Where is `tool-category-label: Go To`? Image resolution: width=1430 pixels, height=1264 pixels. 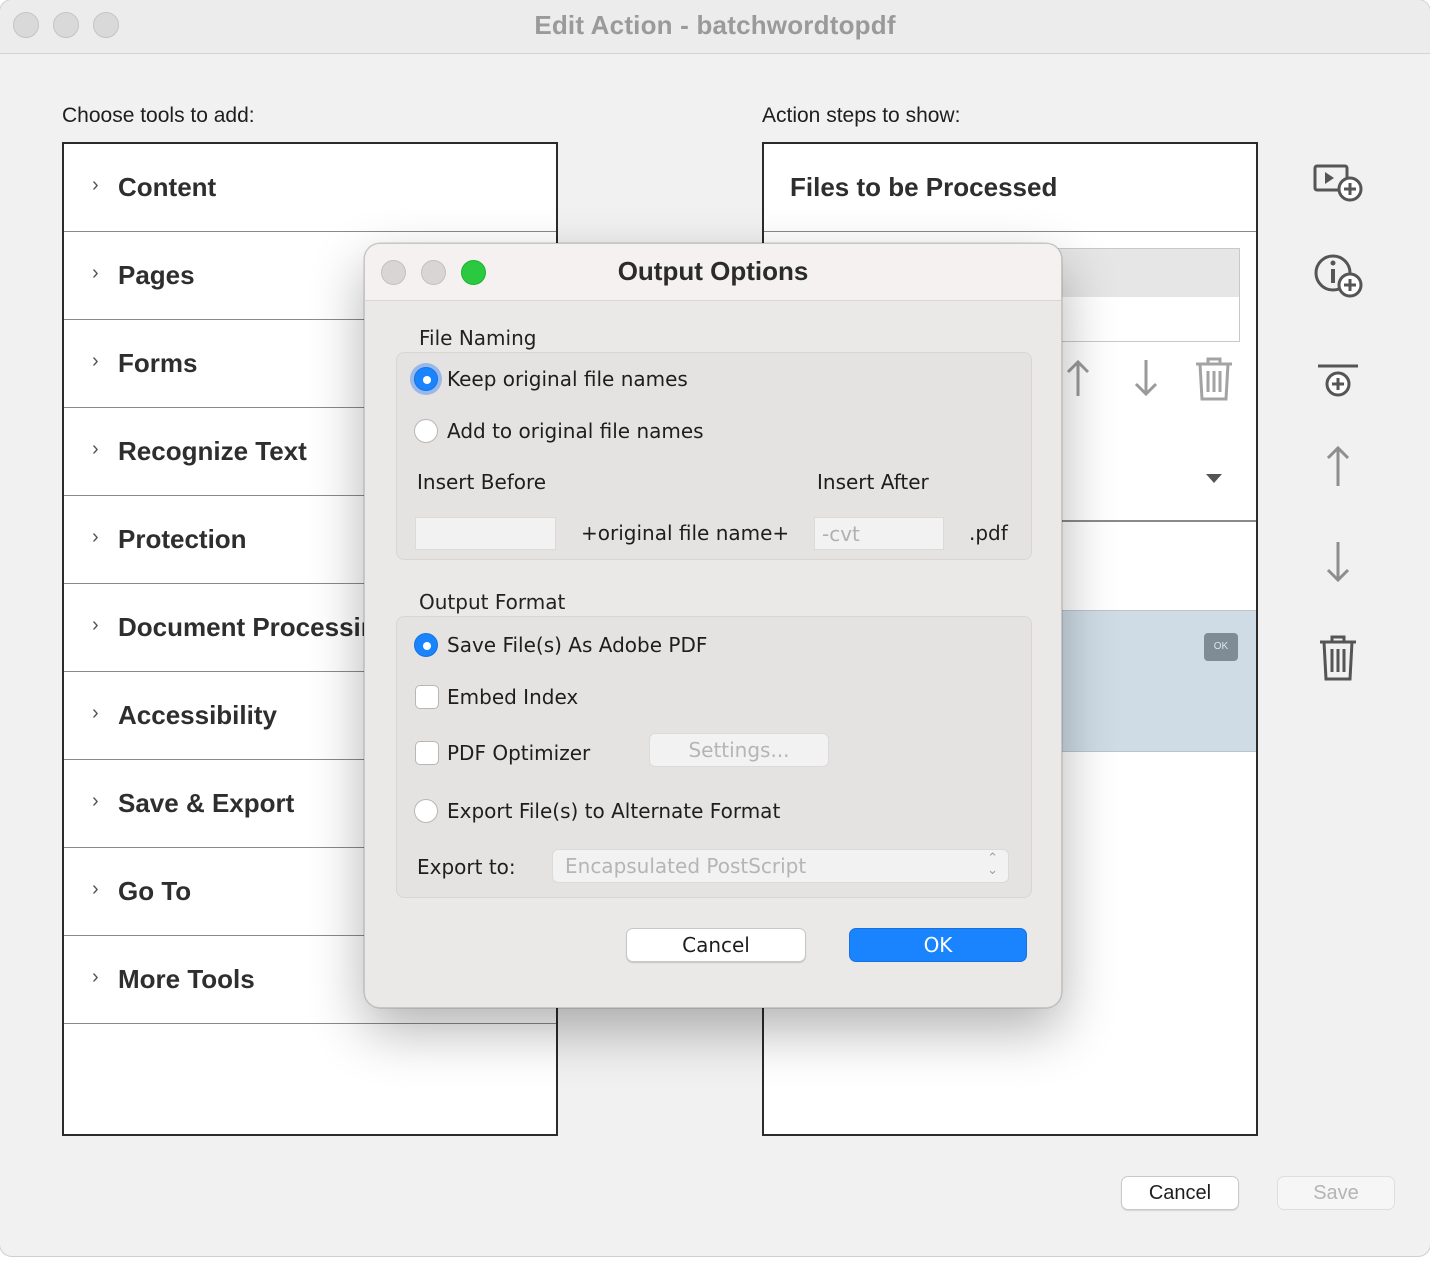
tool-category-label: Go To is located at coordinates (155, 891).